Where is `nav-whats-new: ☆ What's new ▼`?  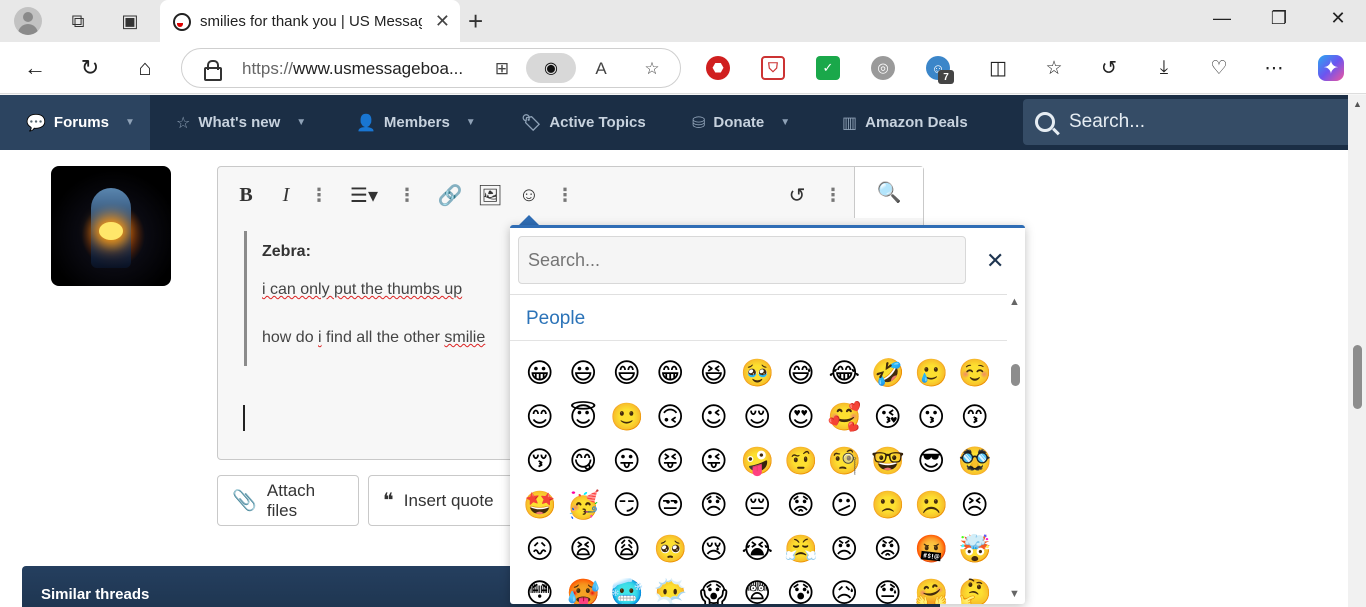 nav-whats-new: ☆ What's new ▼ is located at coordinates (241, 122).